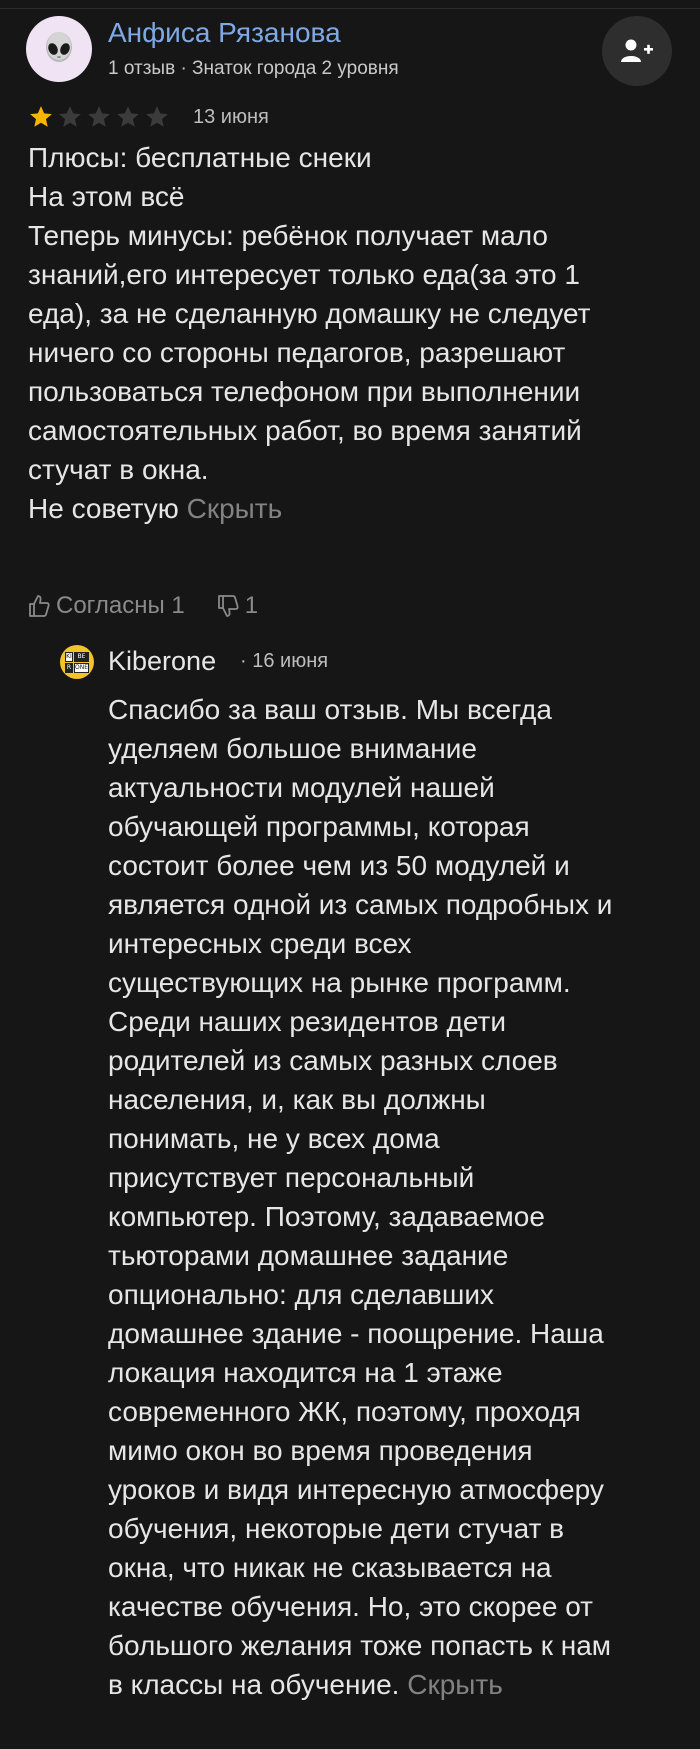 The image size is (700, 1749). What do you see at coordinates (274, 1138) in the screenshot?
I see `response-line: понимать, не у всех дома` at bounding box center [274, 1138].